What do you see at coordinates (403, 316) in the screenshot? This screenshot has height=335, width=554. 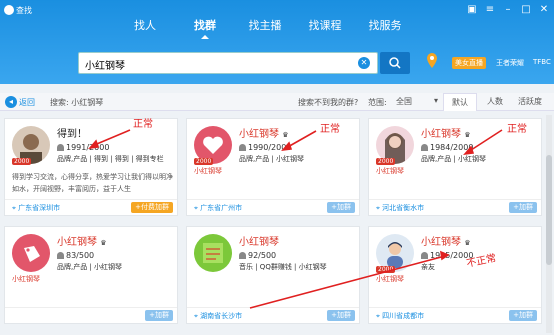 I see `location-text: 四川省成都市` at bounding box center [403, 316].